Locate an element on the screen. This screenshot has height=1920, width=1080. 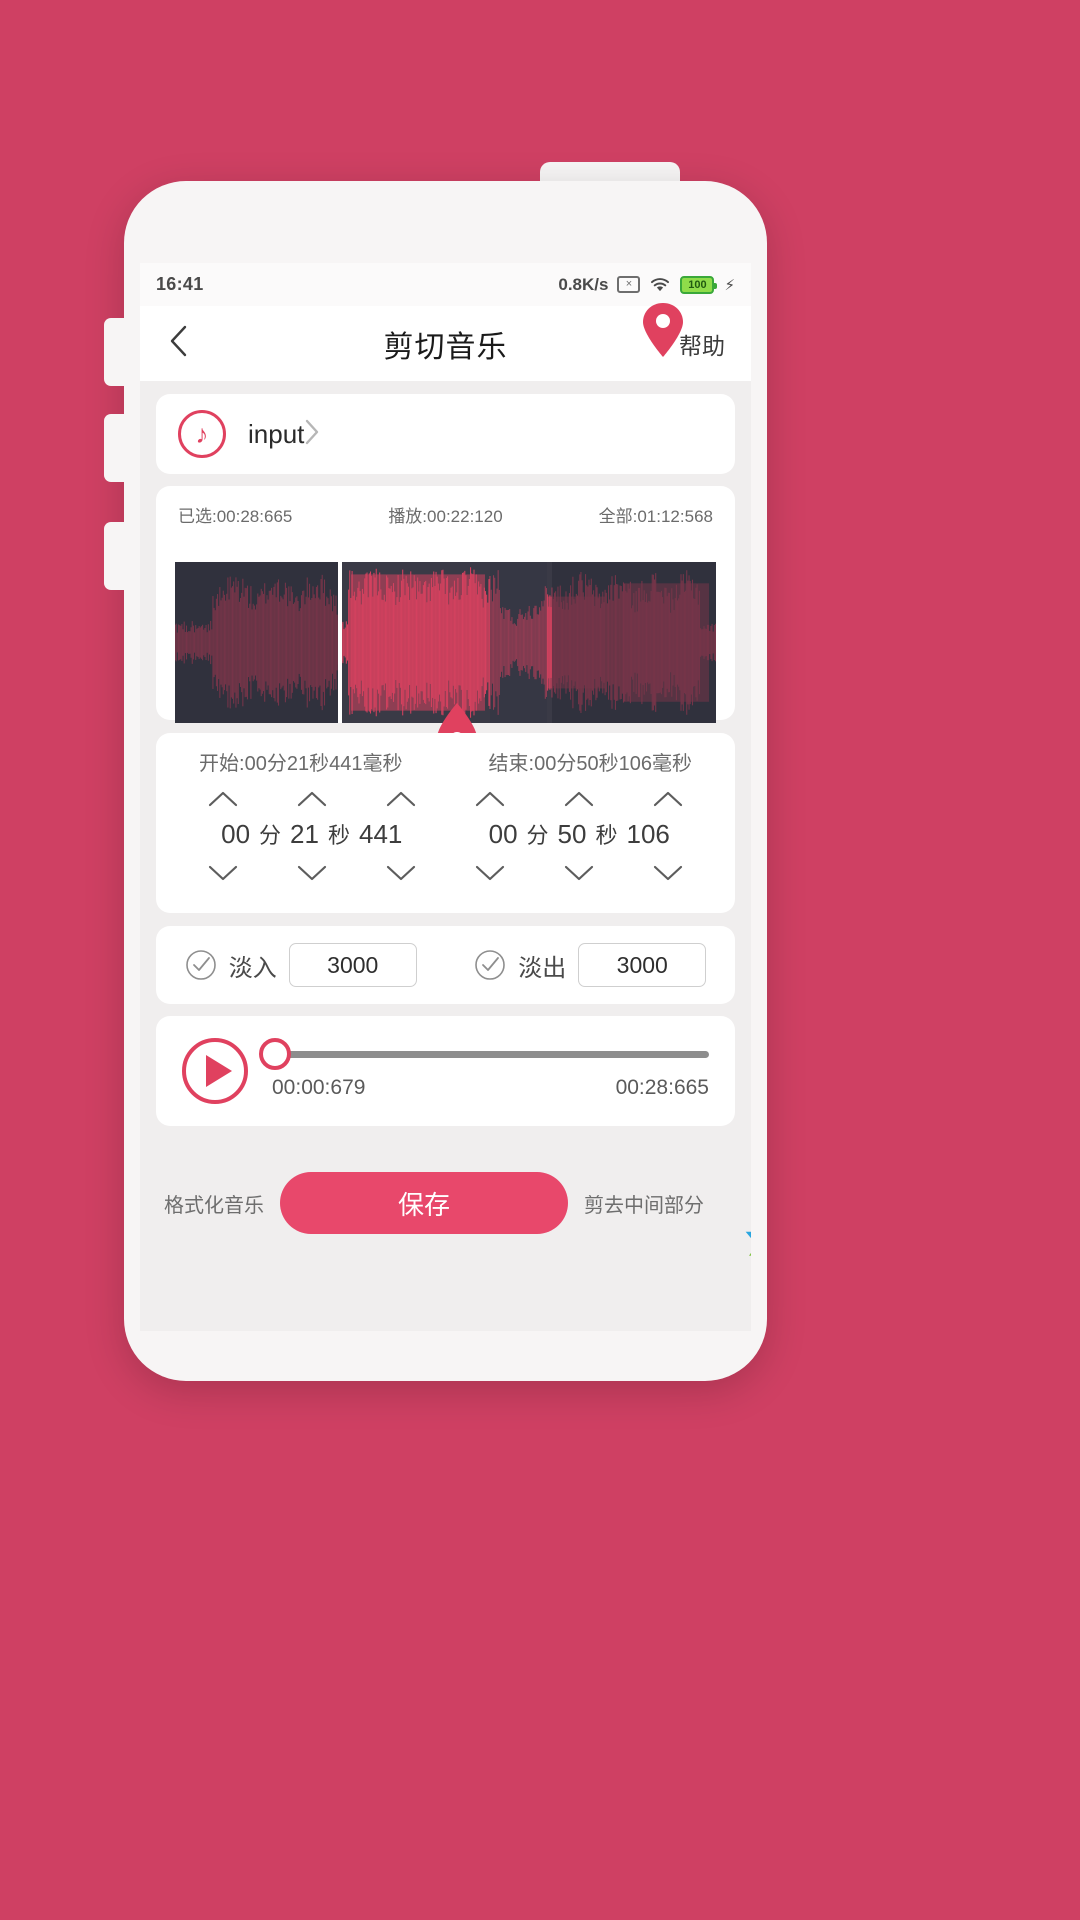
end-time-value: 00 分 50 秒 106 is located at coordinates (580, 834).